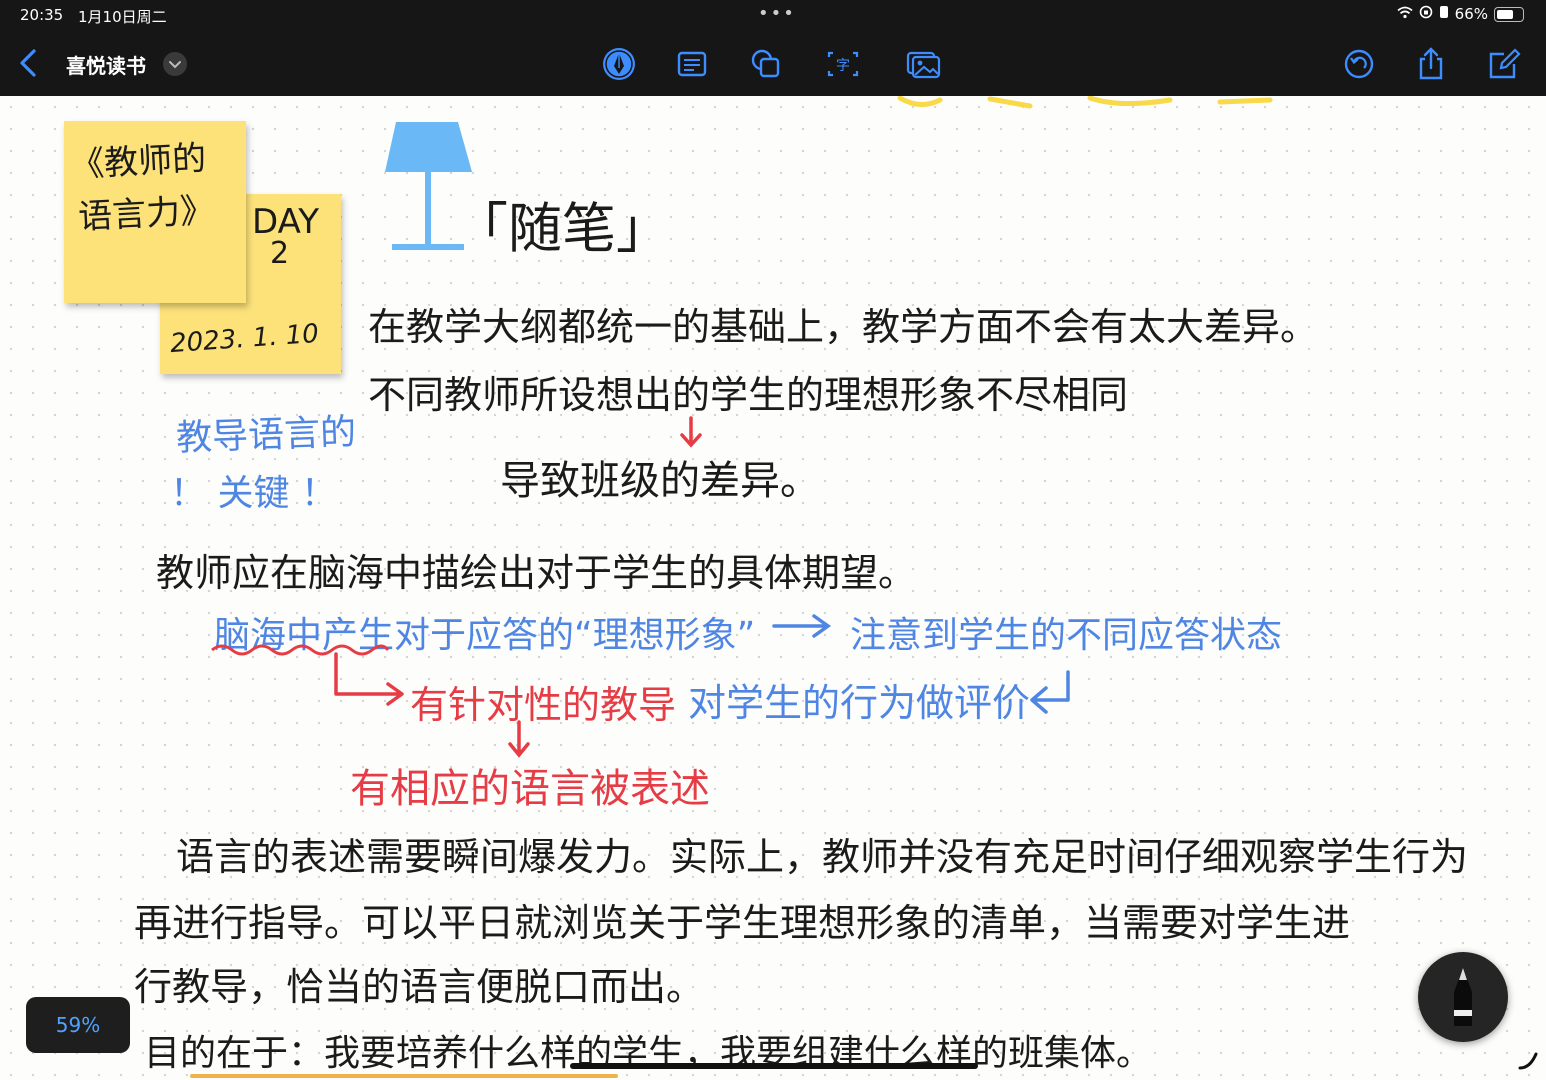 Image resolution: width=1546 pixels, height=1080 pixels. What do you see at coordinates (280, 253) in the screenshot?
I see `day-number: 2` at bounding box center [280, 253].